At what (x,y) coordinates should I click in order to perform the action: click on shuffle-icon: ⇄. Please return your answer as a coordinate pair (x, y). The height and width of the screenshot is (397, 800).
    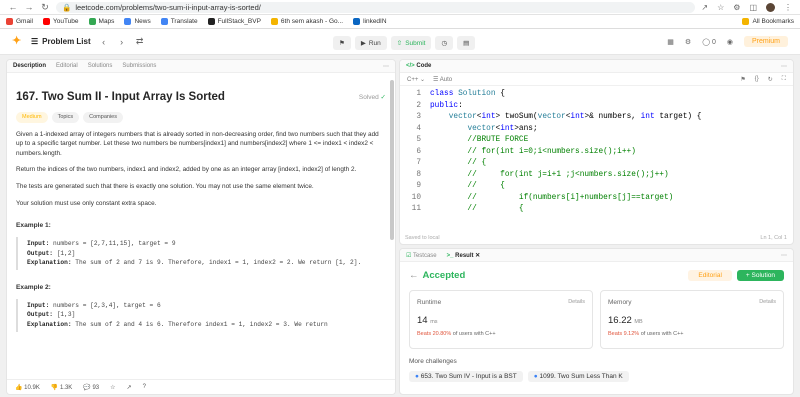
    Looking at the image, I should click on (140, 41).